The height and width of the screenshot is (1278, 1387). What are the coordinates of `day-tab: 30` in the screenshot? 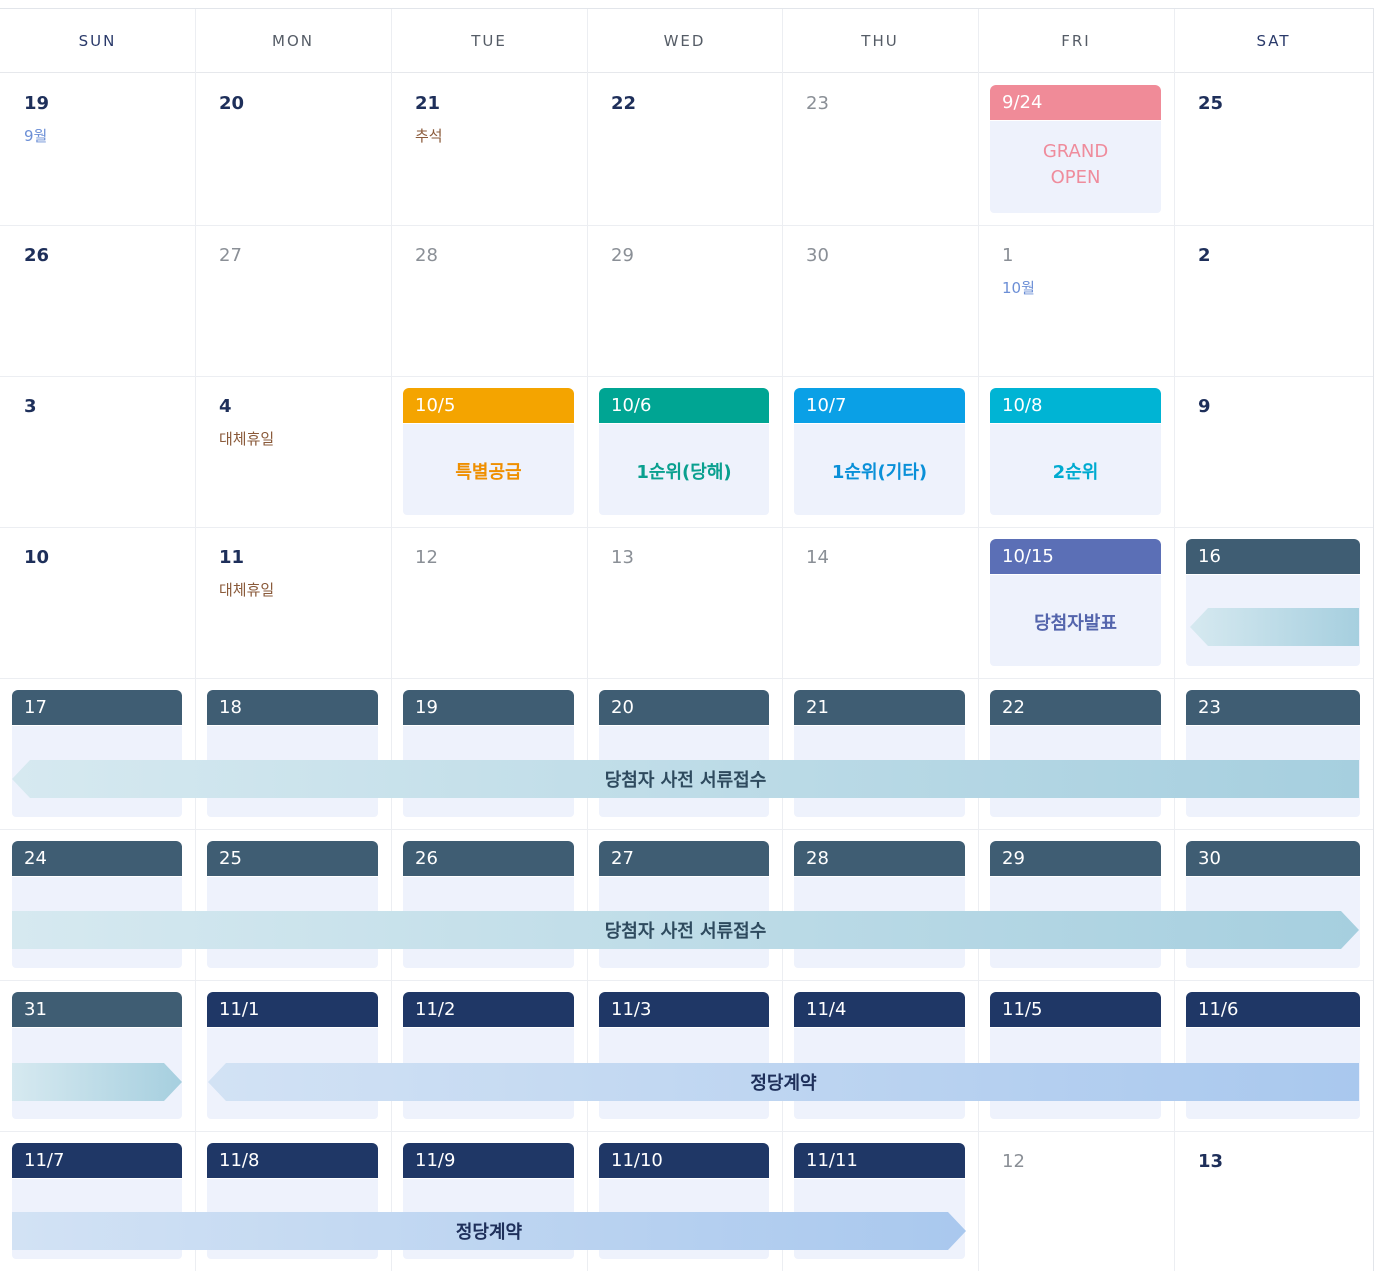 It's located at (1273, 858).